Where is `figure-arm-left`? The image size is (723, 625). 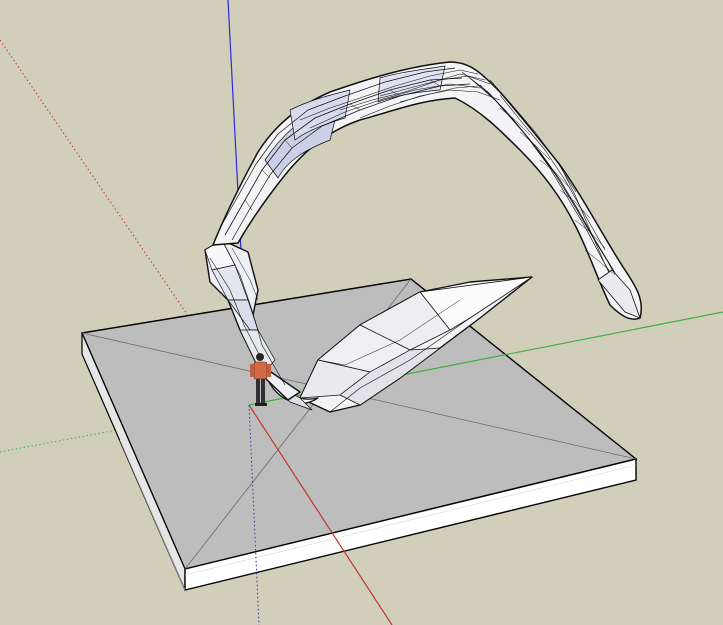
figure-arm-left is located at coordinates (252, 370).